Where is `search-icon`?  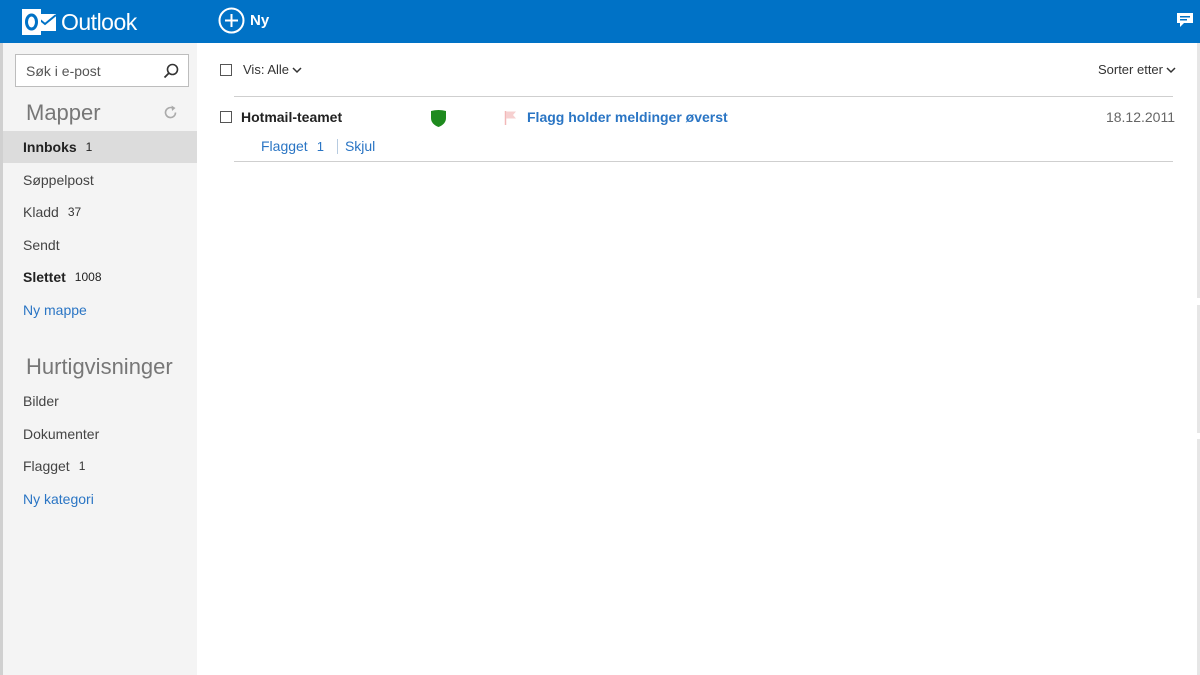
search-icon is located at coordinates (171, 71).